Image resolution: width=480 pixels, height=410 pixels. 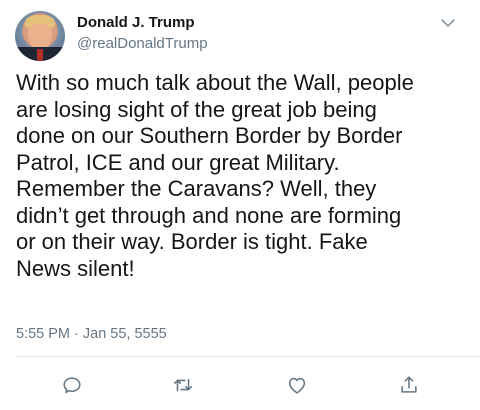 What do you see at coordinates (448, 22) in the screenshot?
I see `chevron-down-icon` at bounding box center [448, 22].